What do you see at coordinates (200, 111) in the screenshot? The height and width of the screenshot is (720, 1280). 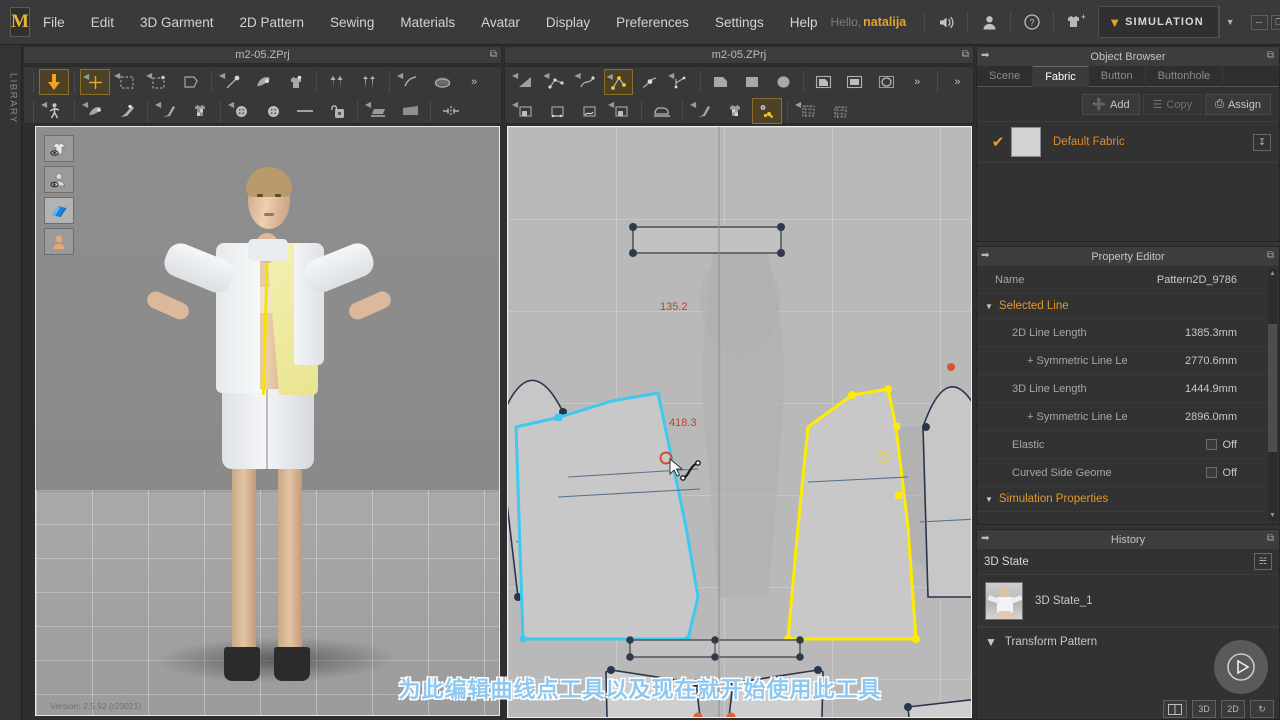 I see `texture-tool` at bounding box center [200, 111].